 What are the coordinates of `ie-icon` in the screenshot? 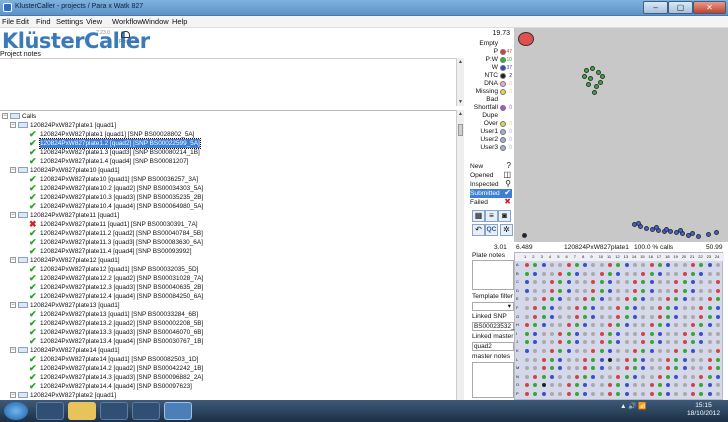 It's located at (50, 411).